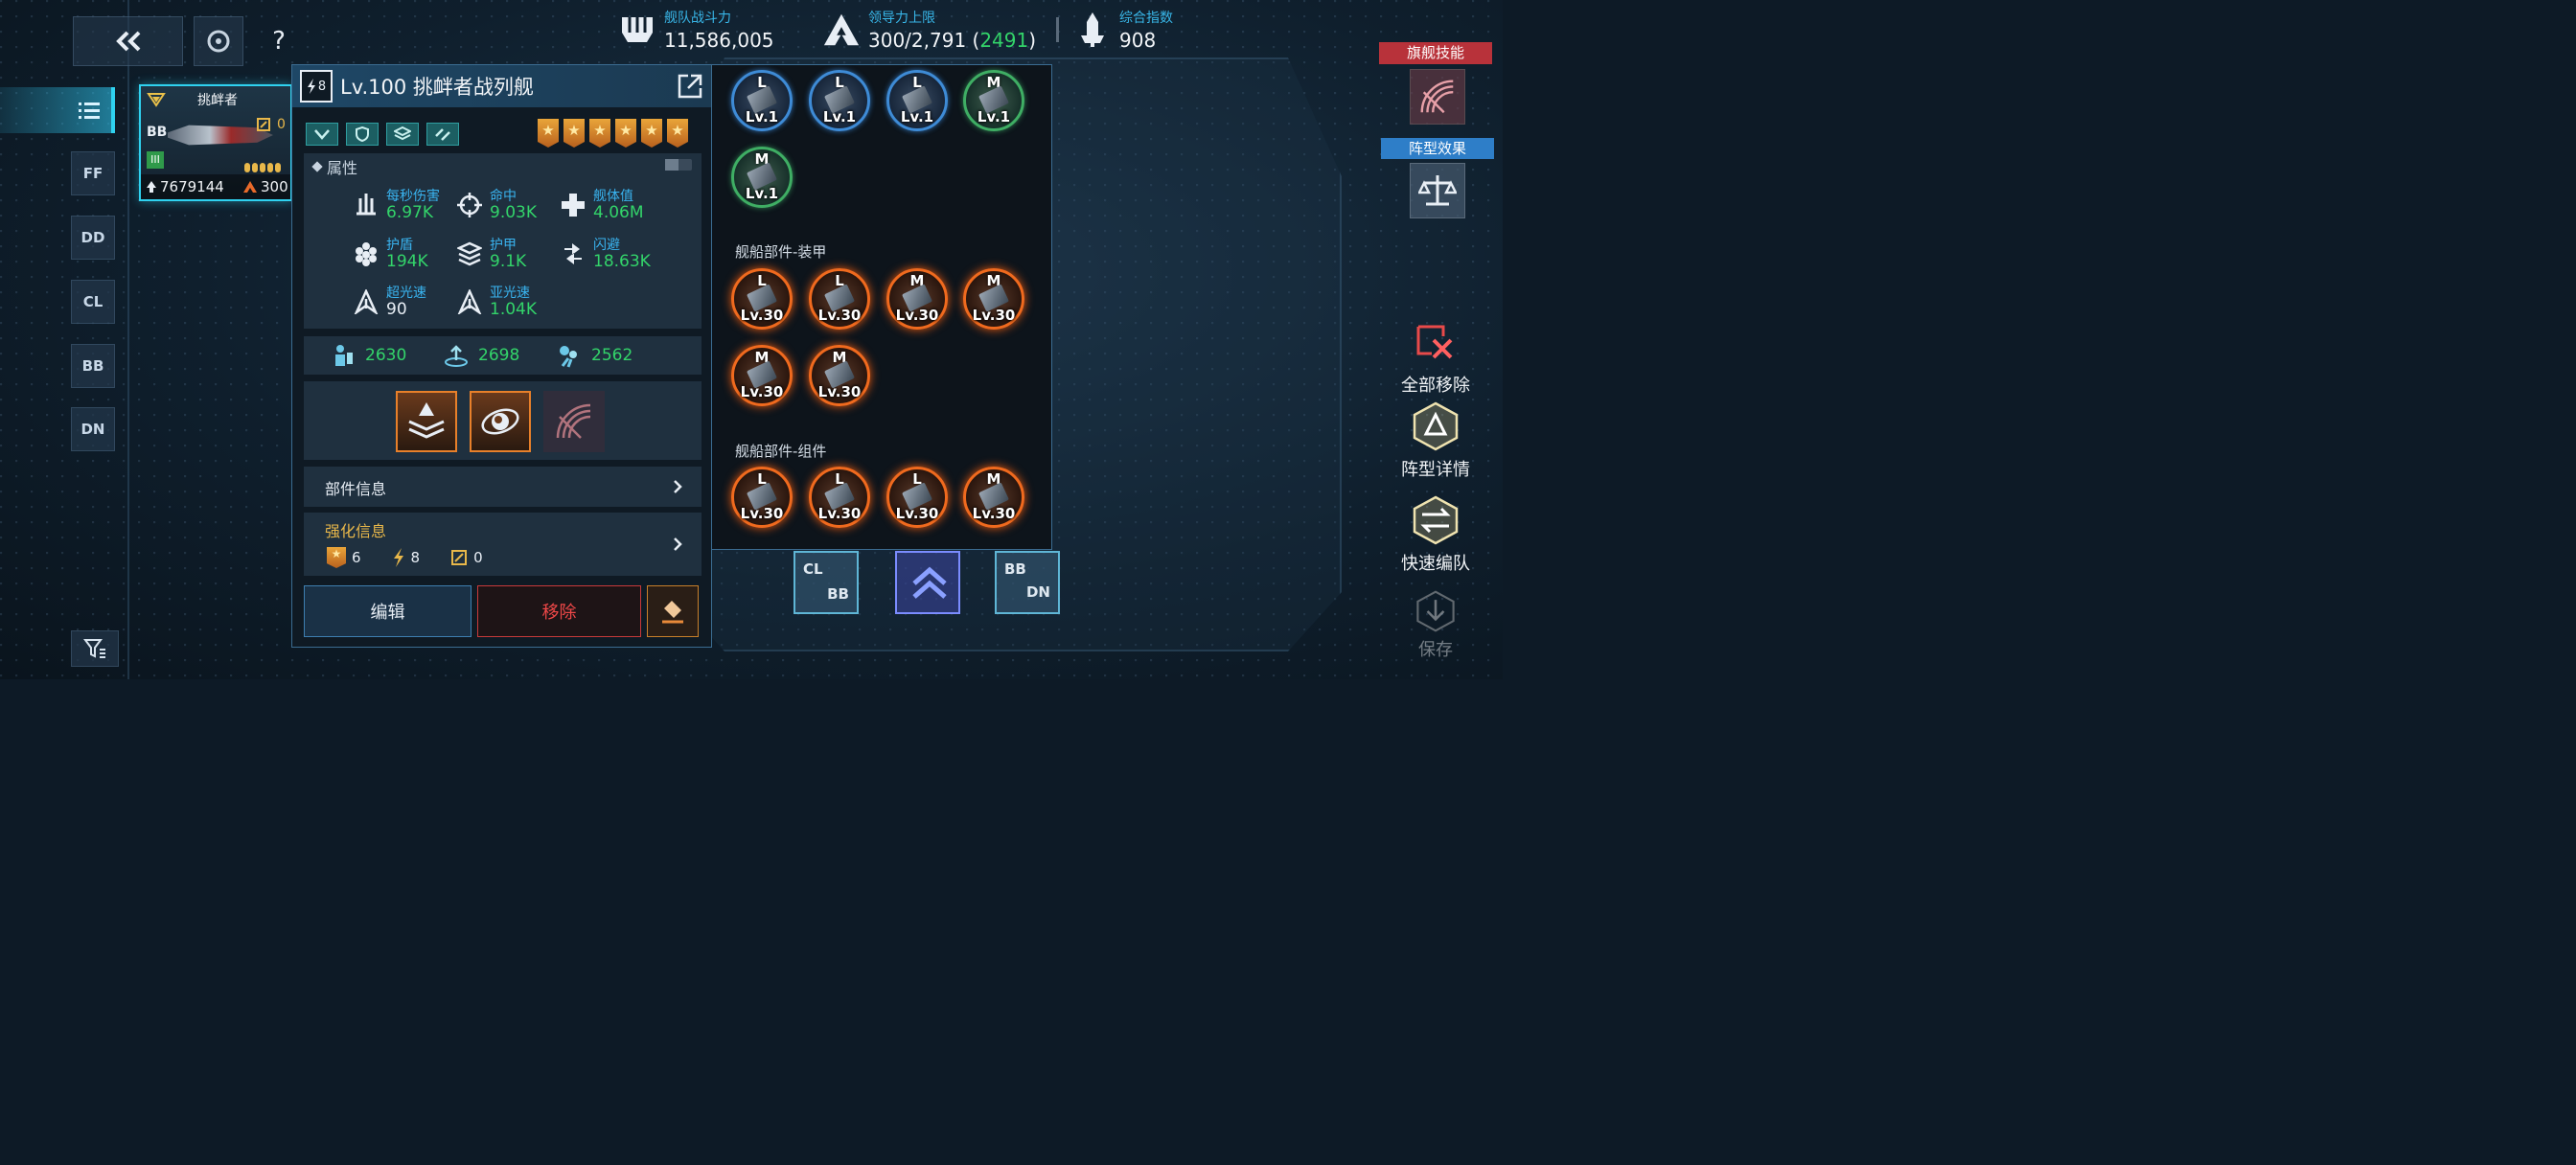 Image resolution: width=2576 pixels, height=1165 pixels. Describe the element at coordinates (1027, 582) in the screenshot. I see `formation-slot-right: BB DN` at that location.